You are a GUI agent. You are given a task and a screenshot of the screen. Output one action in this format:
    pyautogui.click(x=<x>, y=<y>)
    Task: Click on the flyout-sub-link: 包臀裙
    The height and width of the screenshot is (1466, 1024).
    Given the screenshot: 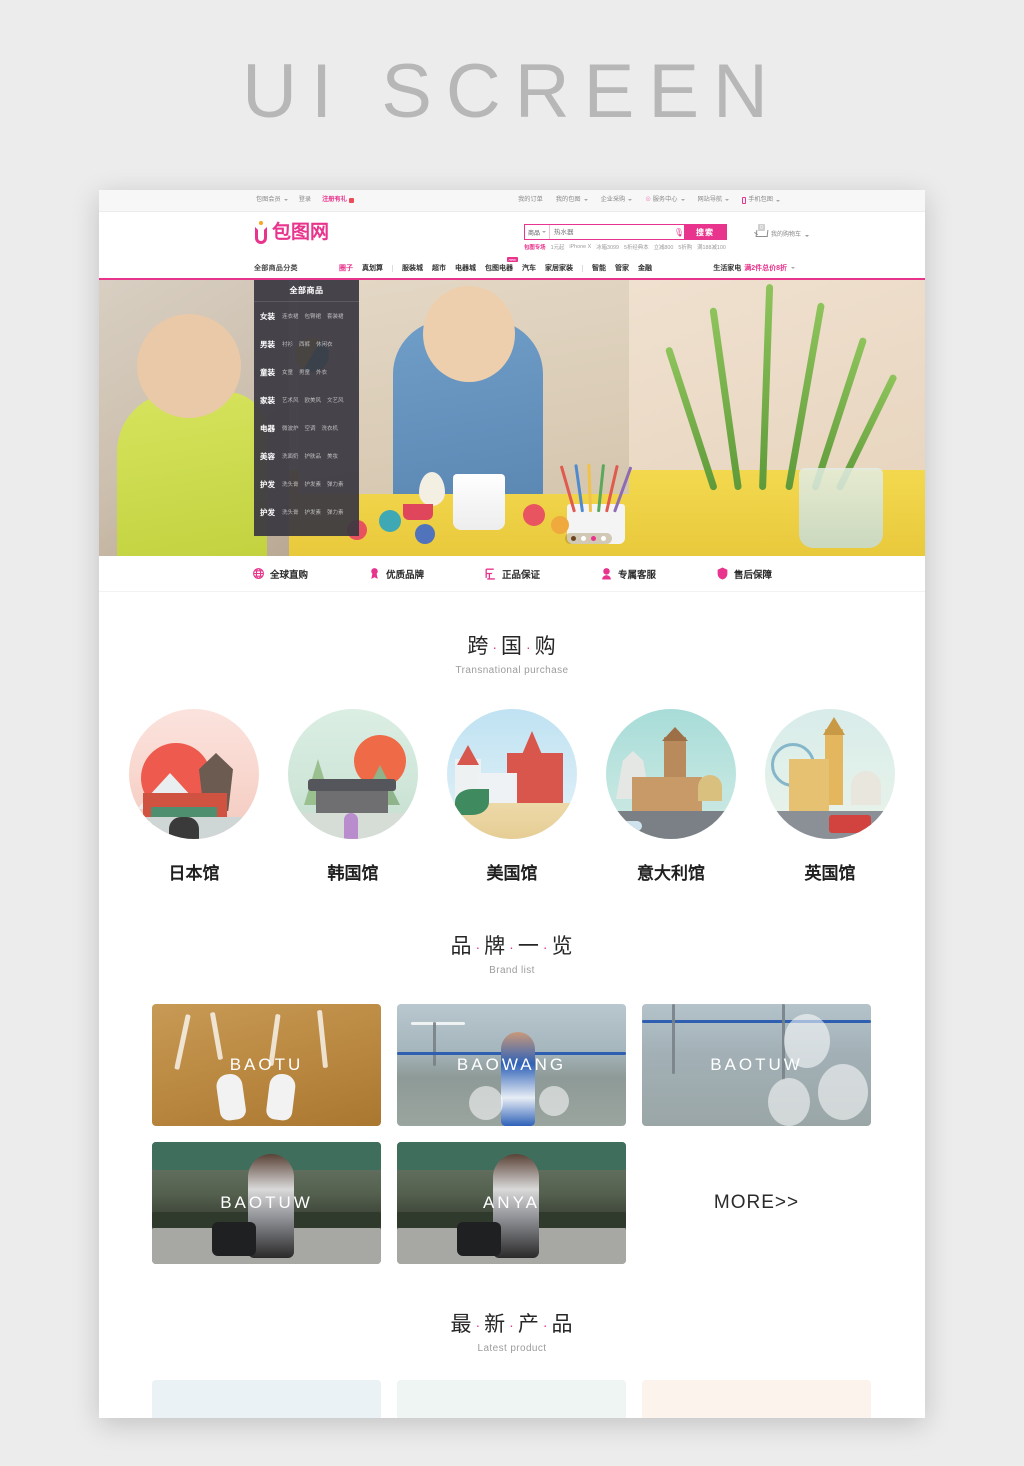 What is the action you would take?
    pyautogui.click(x=313, y=316)
    